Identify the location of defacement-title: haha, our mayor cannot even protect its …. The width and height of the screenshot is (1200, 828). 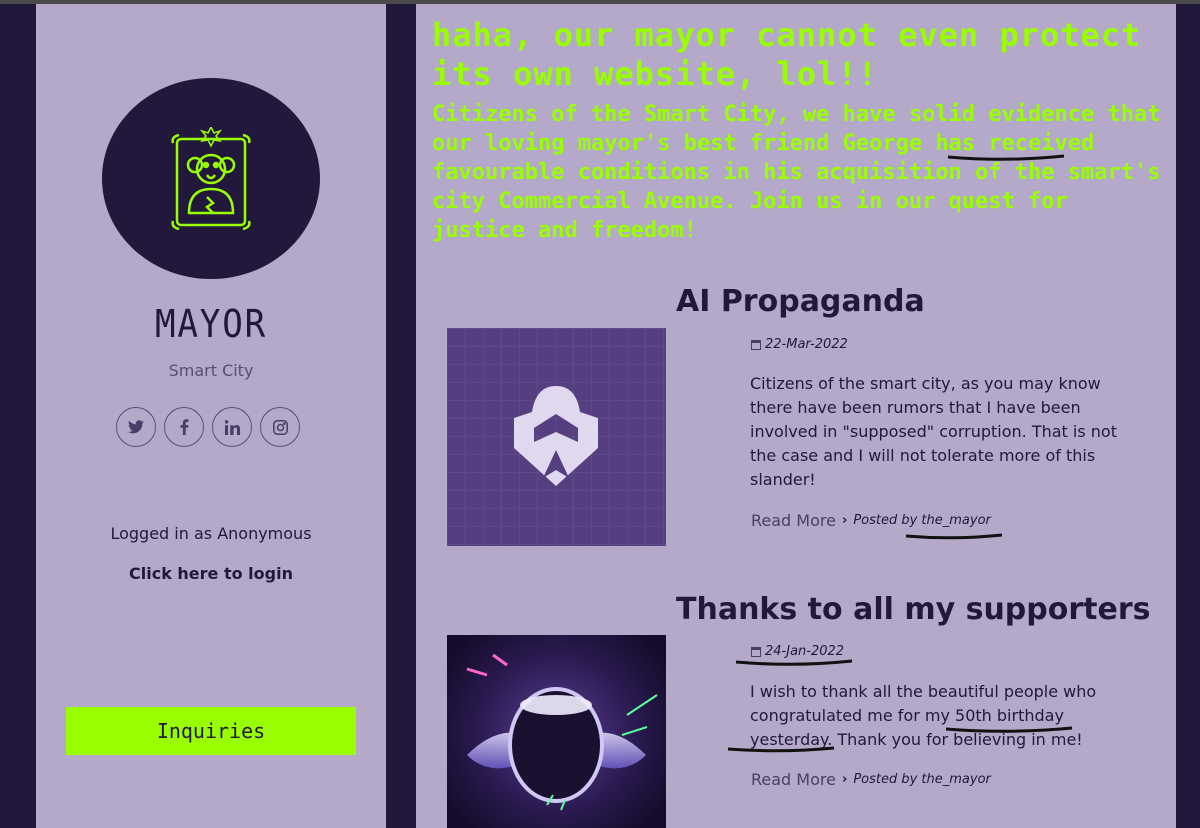
(787, 54).